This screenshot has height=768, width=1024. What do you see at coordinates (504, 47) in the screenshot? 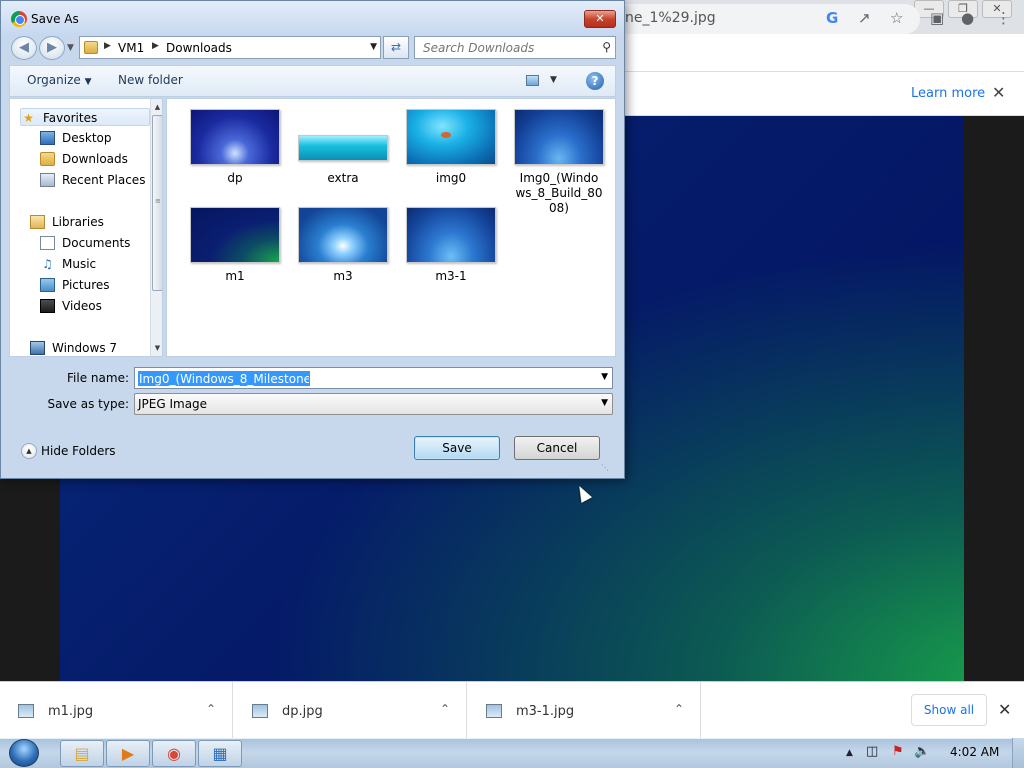
I see `search-input` at bounding box center [504, 47].